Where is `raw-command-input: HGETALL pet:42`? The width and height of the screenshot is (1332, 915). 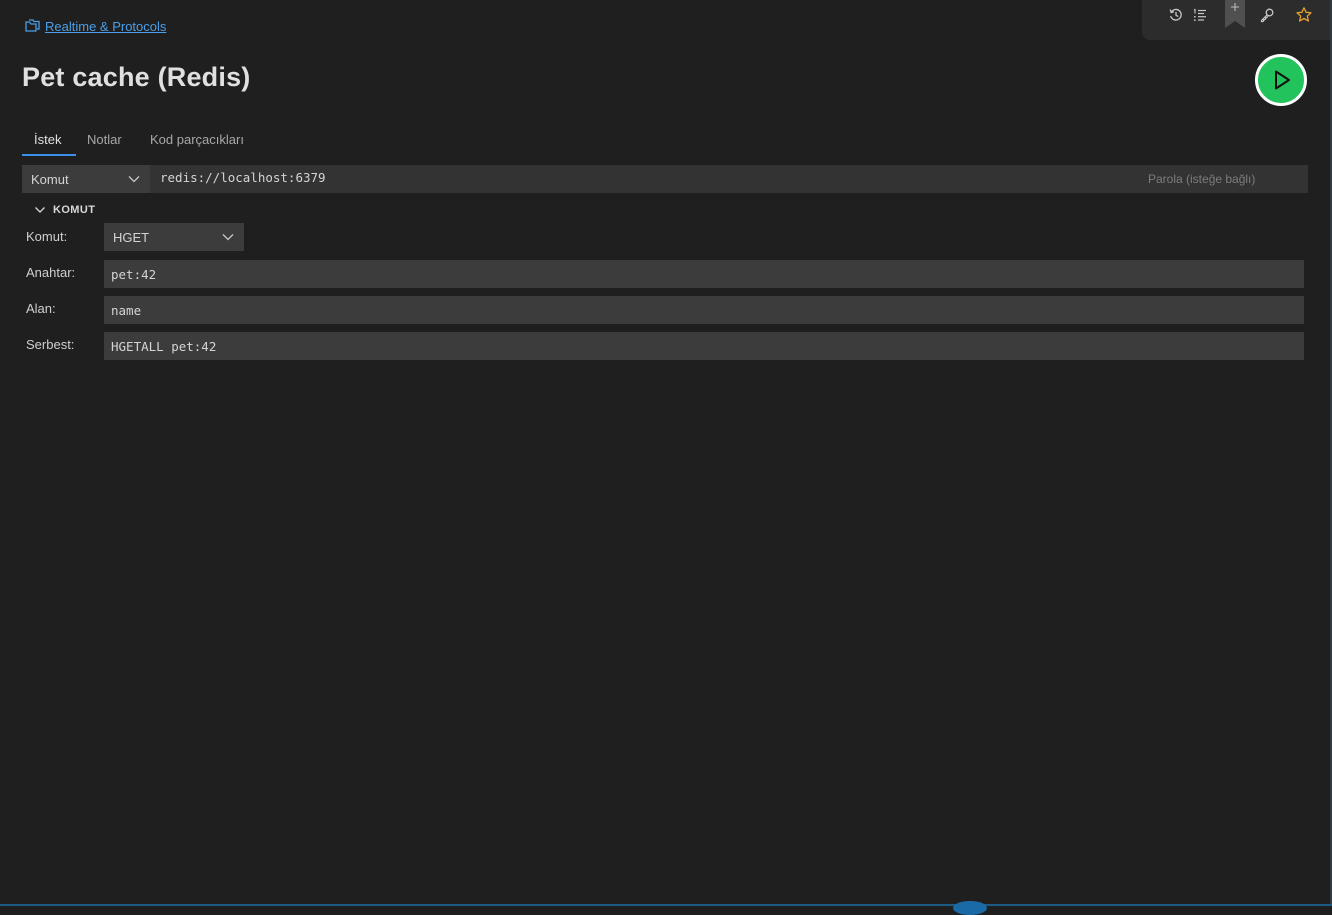
raw-command-input: HGETALL pet:42 is located at coordinates (704, 346).